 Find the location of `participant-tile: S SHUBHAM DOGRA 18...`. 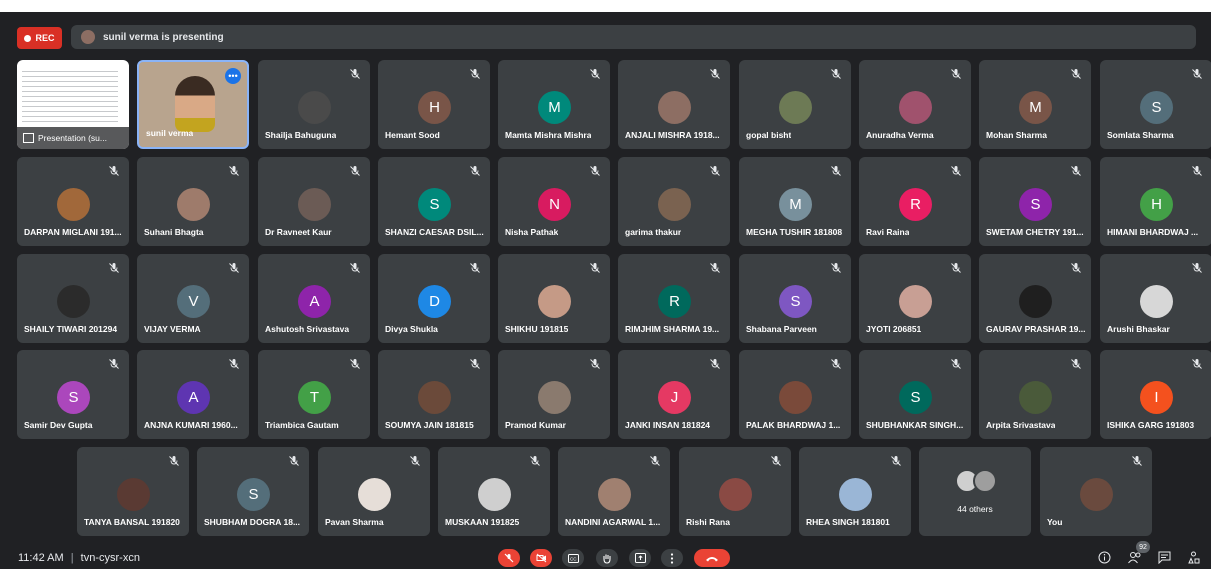

participant-tile: S SHUBHAM DOGRA 18... is located at coordinates (253, 491).